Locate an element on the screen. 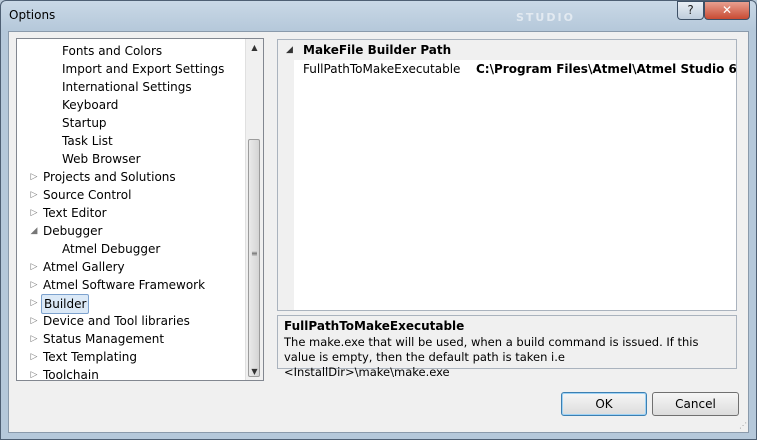  row-gutter is located at coordinates (286, 69).